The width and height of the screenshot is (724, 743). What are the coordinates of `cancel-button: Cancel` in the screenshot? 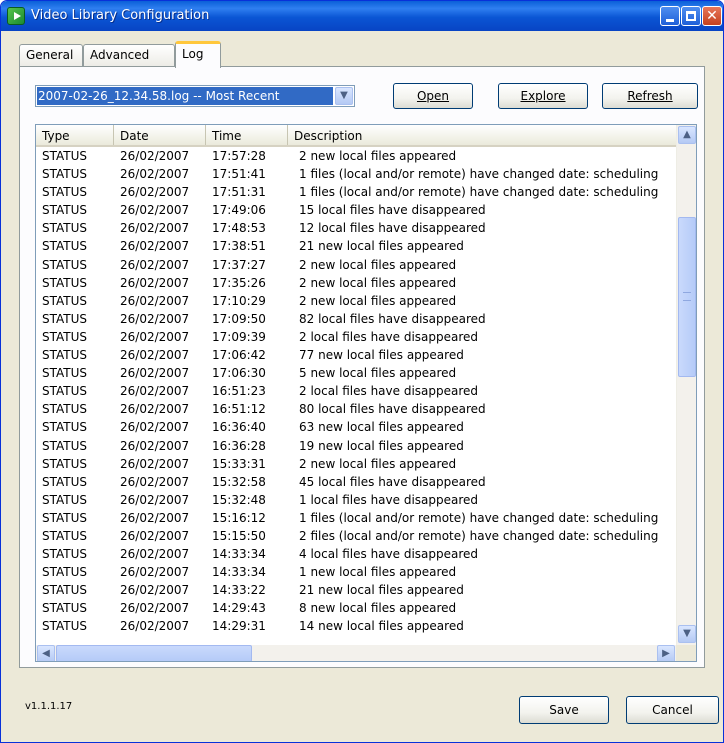 It's located at (672, 710).